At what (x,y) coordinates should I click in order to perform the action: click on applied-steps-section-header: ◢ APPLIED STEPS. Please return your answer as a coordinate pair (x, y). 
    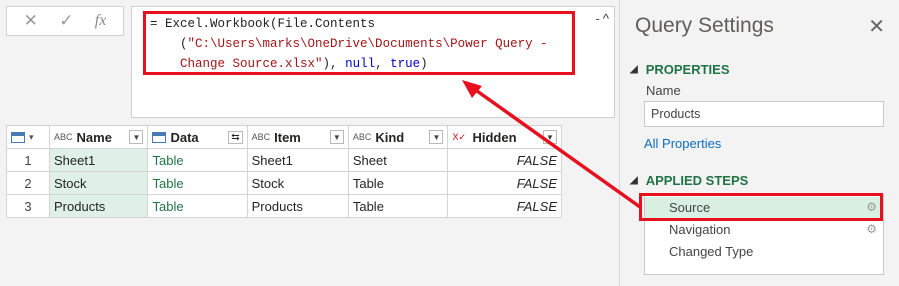
    Looking at the image, I should click on (689, 180).